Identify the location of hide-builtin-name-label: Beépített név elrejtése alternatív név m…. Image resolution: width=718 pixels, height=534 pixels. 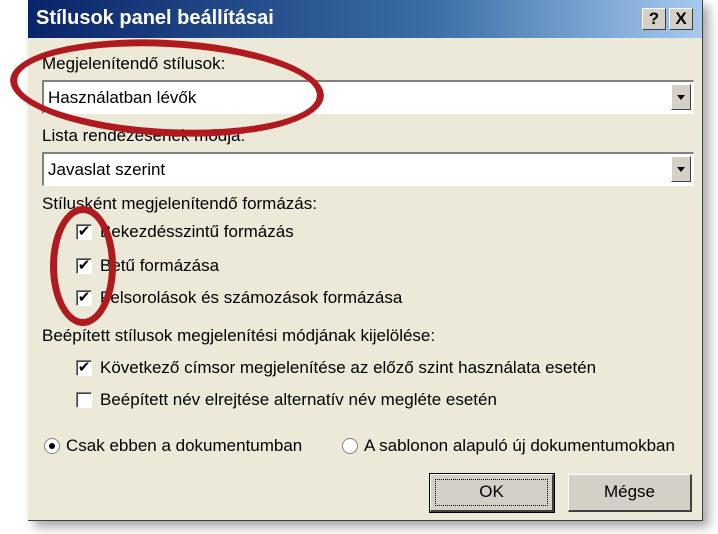
(298, 399).